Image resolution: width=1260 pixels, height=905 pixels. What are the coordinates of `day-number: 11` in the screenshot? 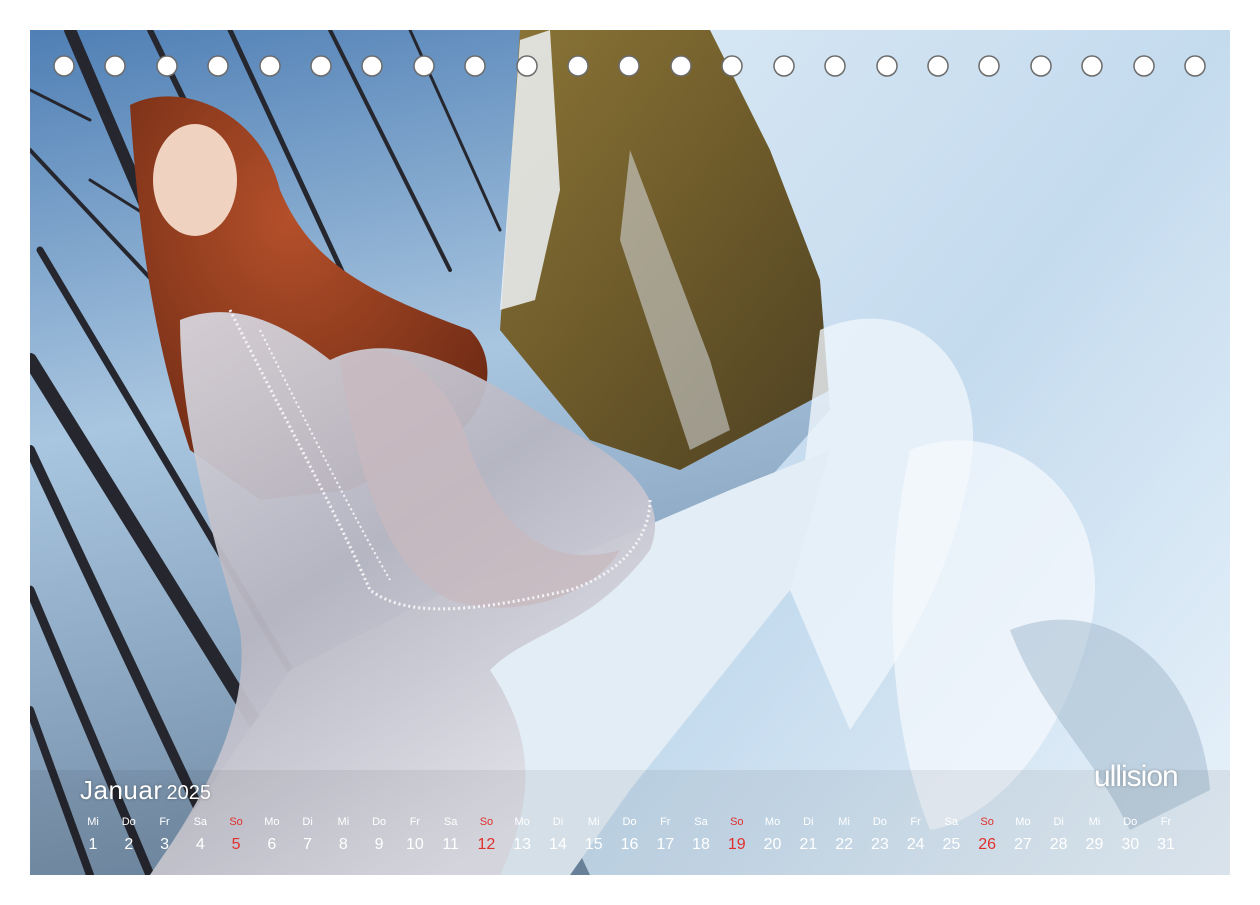 It's located at (450, 844).